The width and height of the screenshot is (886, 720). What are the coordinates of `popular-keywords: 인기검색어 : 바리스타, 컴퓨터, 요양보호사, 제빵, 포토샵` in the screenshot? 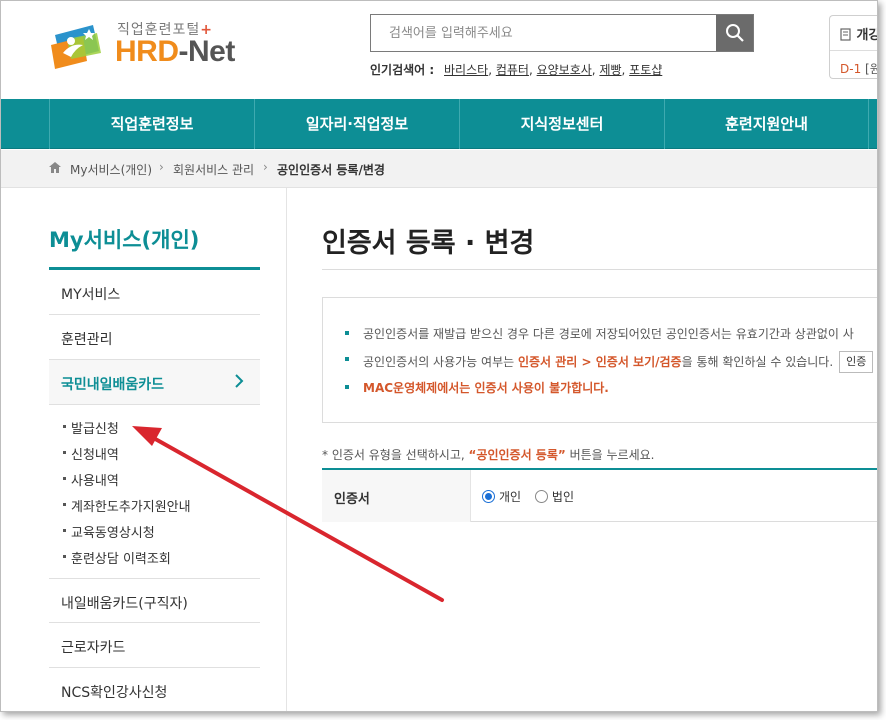 It's located at (516, 70).